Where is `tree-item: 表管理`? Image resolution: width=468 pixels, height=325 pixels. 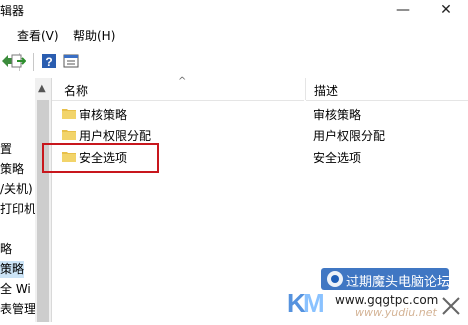
tree-item: 表管理 is located at coordinates (18, 309).